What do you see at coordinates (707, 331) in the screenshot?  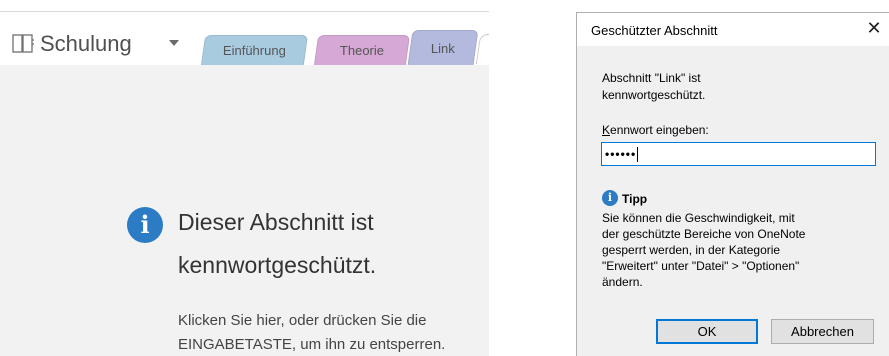 I see `ok-button: OK` at bounding box center [707, 331].